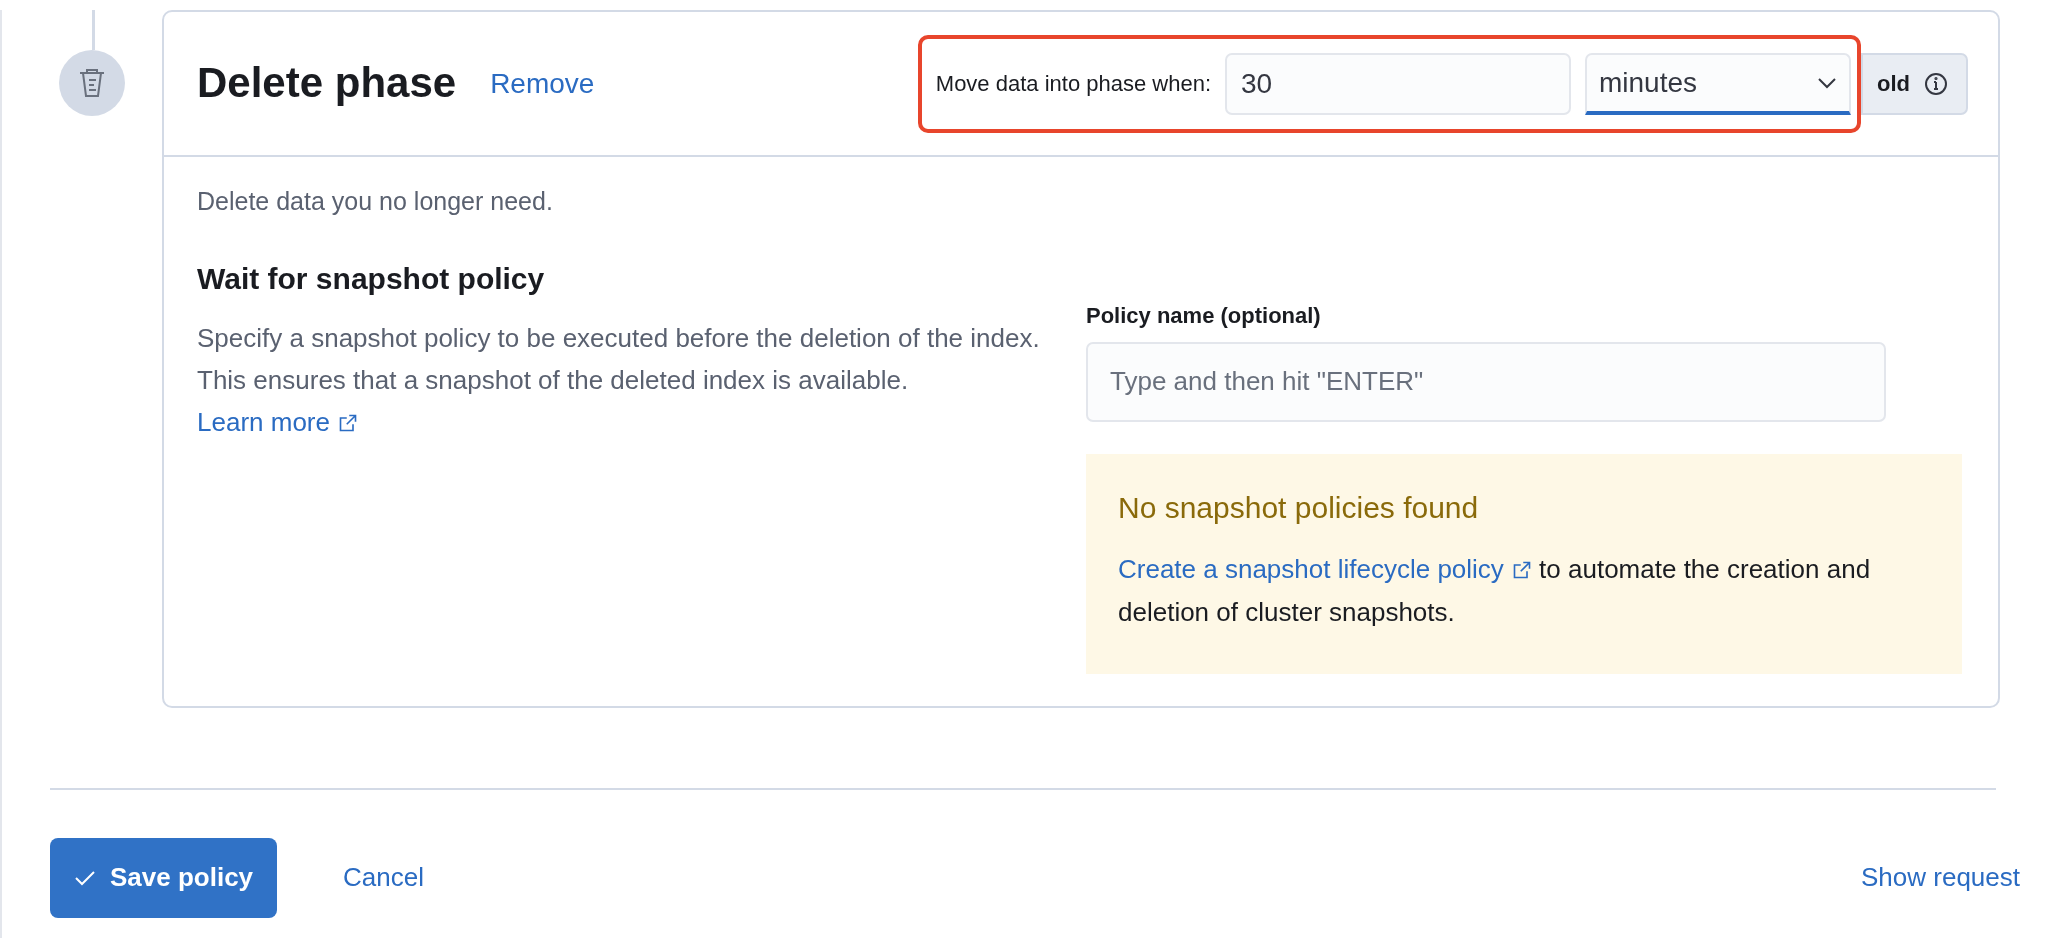 The image size is (2064, 938). Describe the element at coordinates (327, 83) in the screenshot. I see `phase-title: Delete phase` at that location.